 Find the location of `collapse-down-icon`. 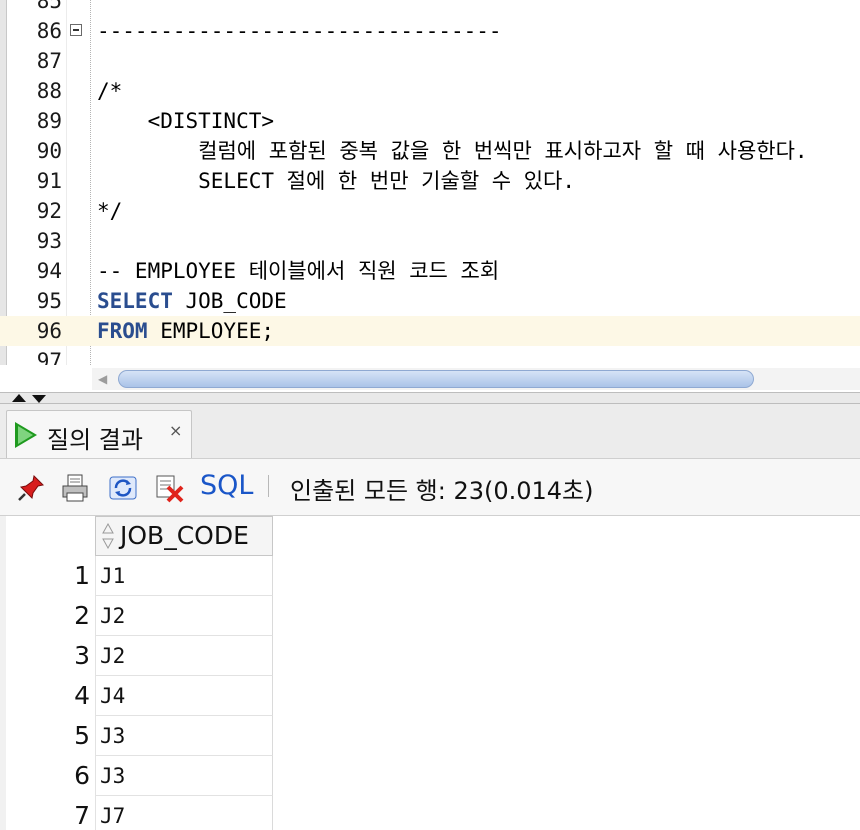

collapse-down-icon is located at coordinates (39, 399).